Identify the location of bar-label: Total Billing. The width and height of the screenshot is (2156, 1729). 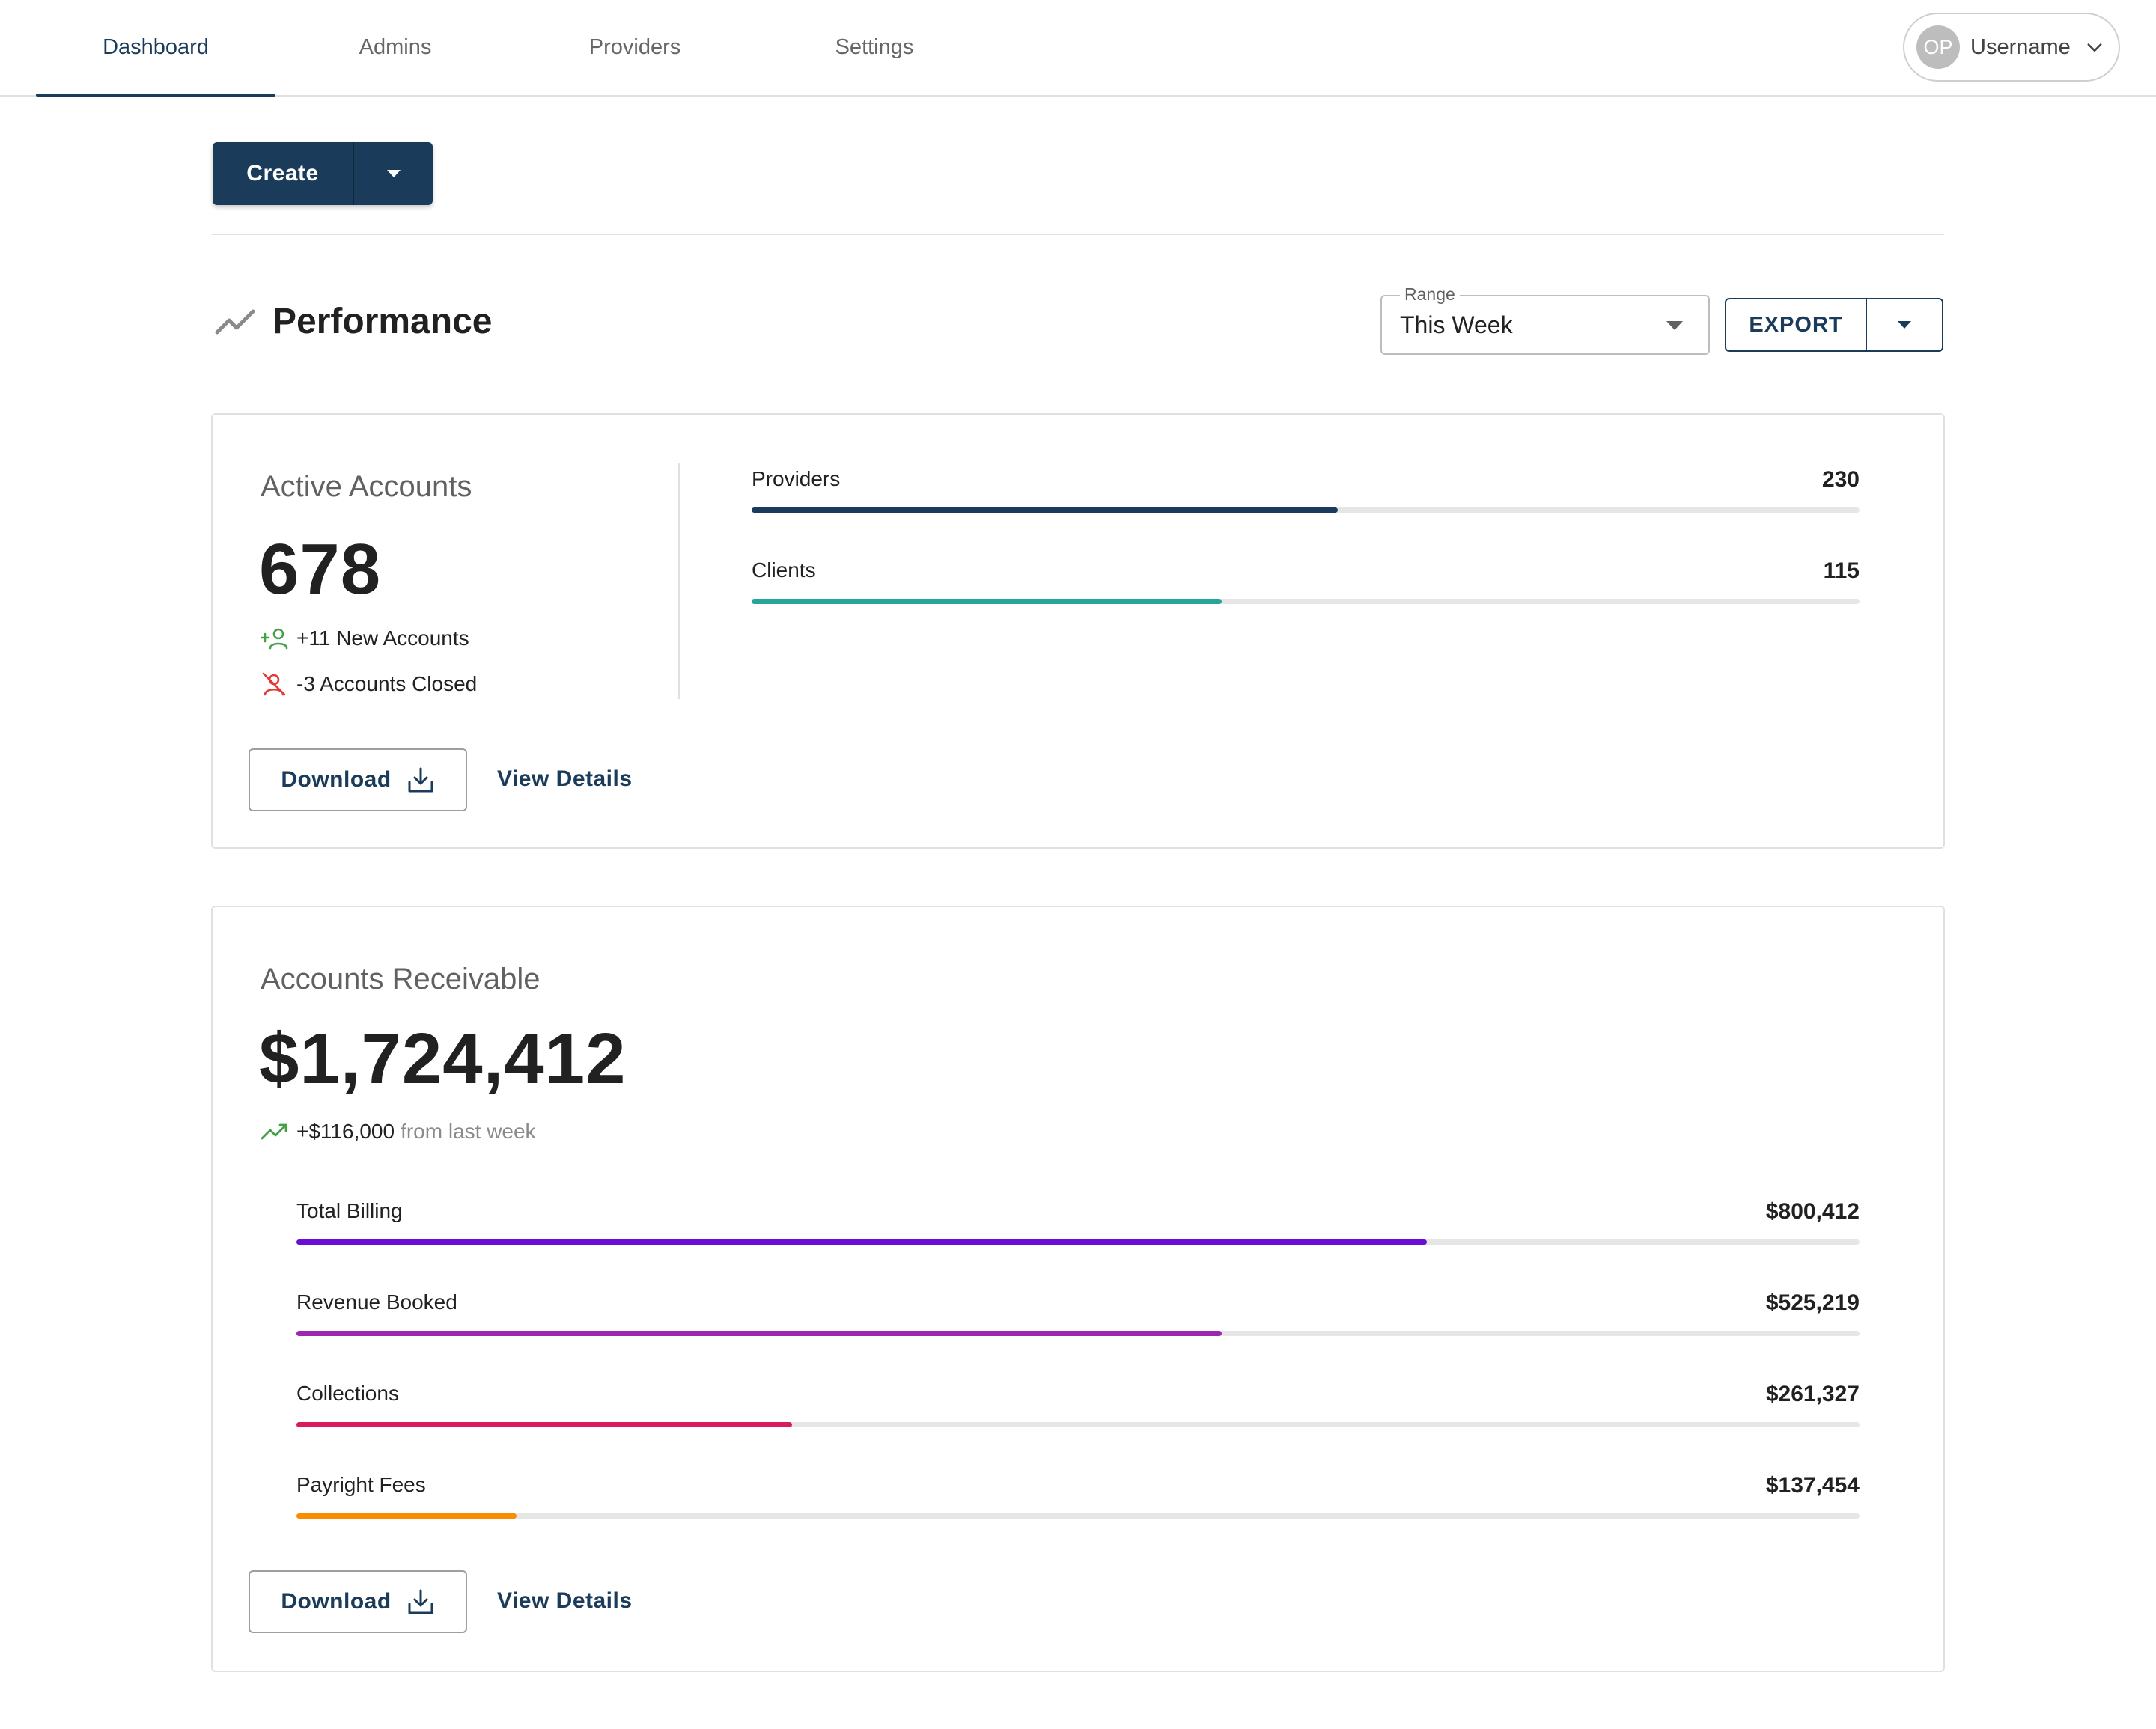
(349, 1210).